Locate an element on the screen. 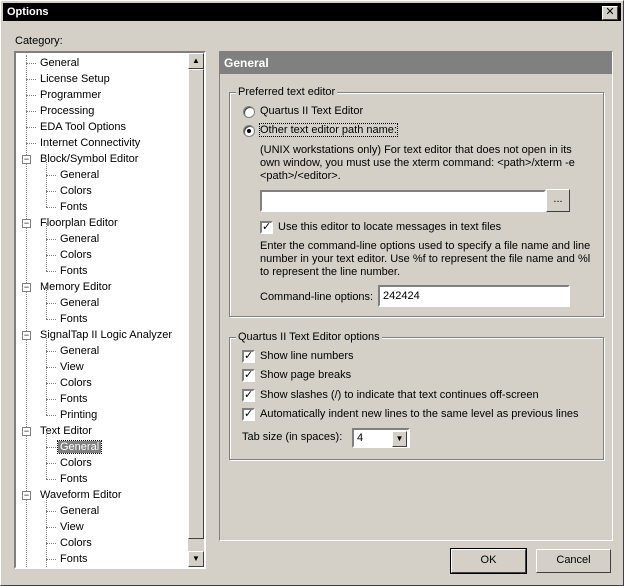 The height and width of the screenshot is (586, 624). radio-other-editor is located at coordinates (249, 131).